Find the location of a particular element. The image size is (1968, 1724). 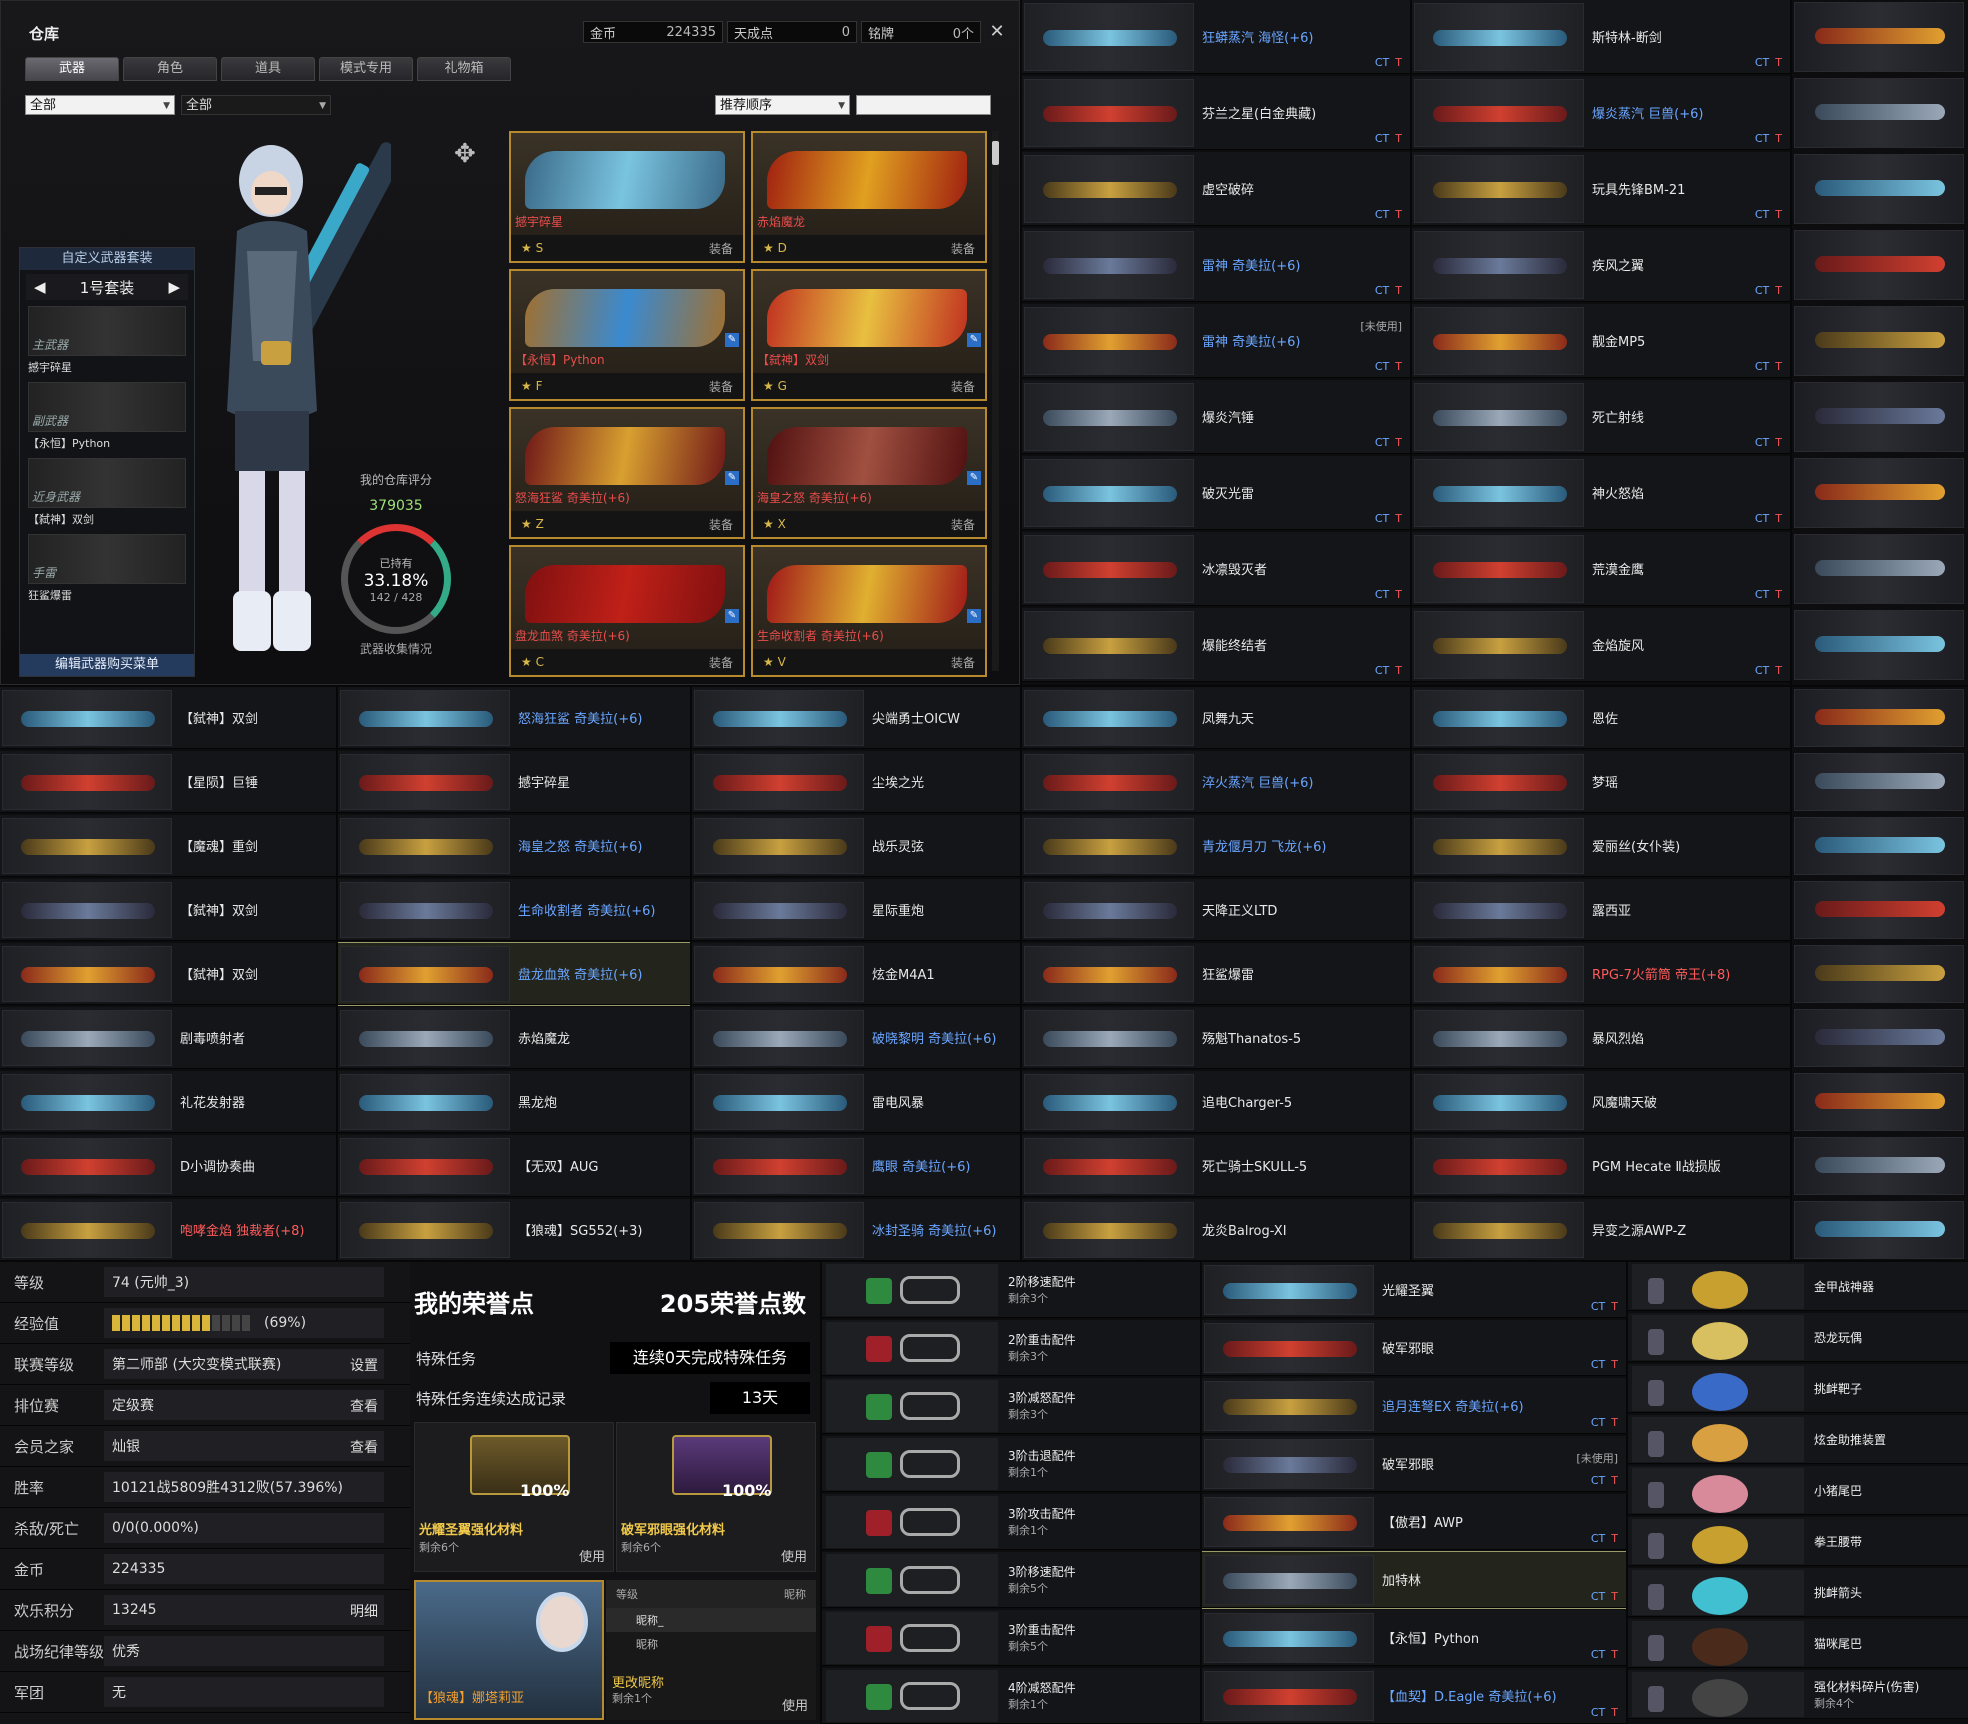

part-item: 3阶重击配件 剩余5个 is located at coordinates (1011, 1638).